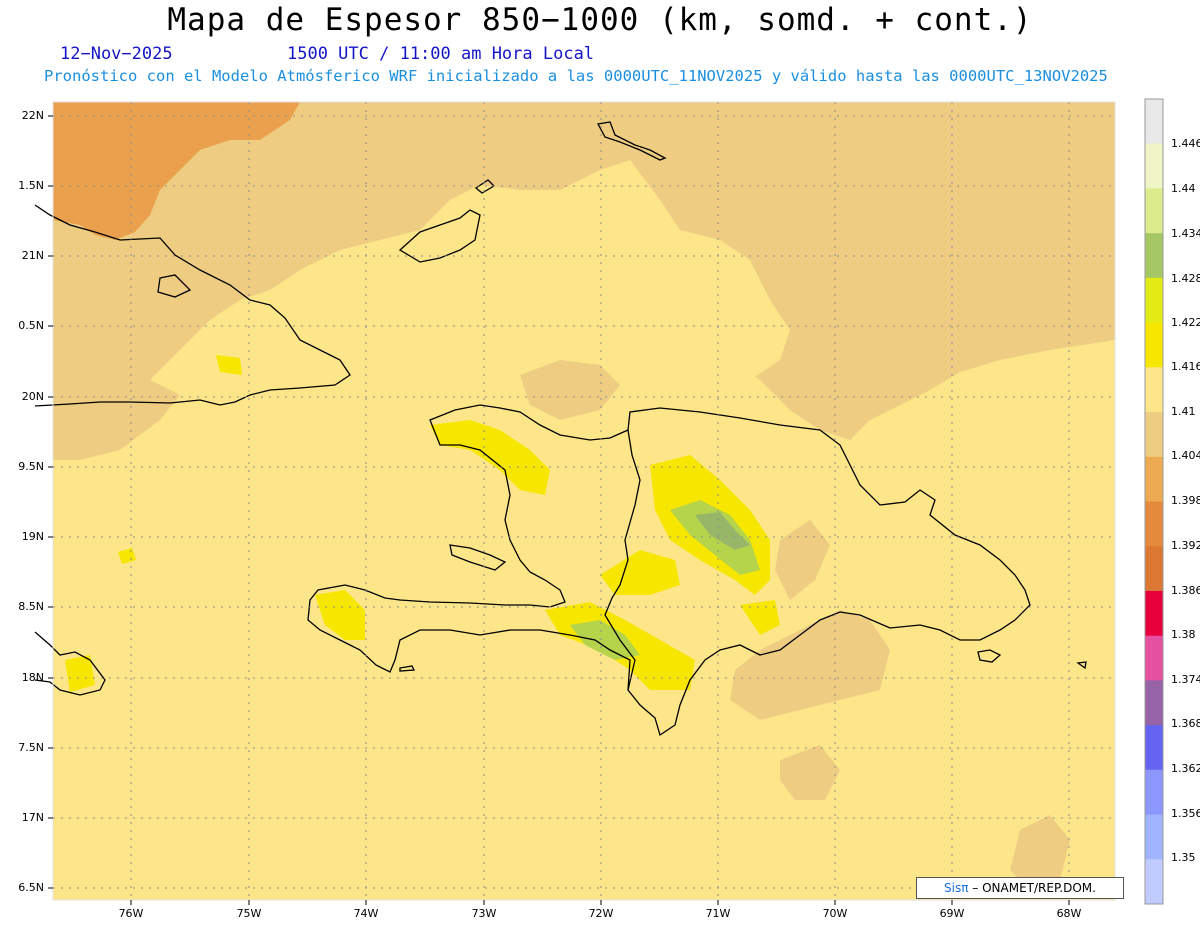  Describe the element at coordinates (31, 185) in the screenshot. I see `lat-label: 1.5N` at that location.